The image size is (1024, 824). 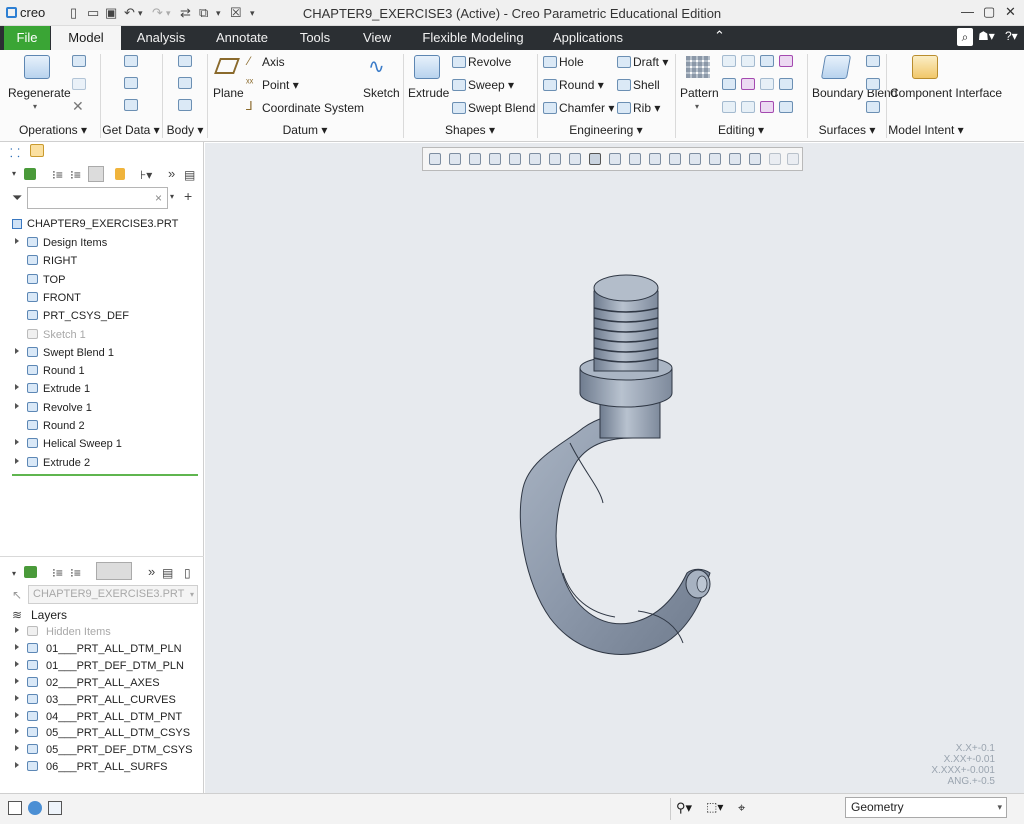 What do you see at coordinates (242, 38) in the screenshot?
I see `tab-annotate: Annotate` at bounding box center [242, 38].